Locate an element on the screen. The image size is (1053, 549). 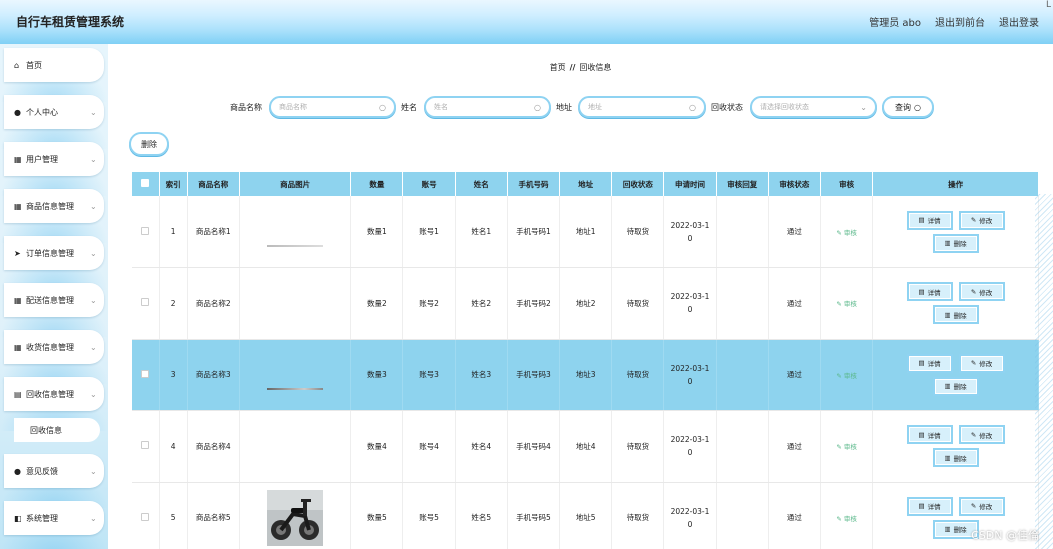
cell-product: 商品名称2 is located at coordinates (213, 303).